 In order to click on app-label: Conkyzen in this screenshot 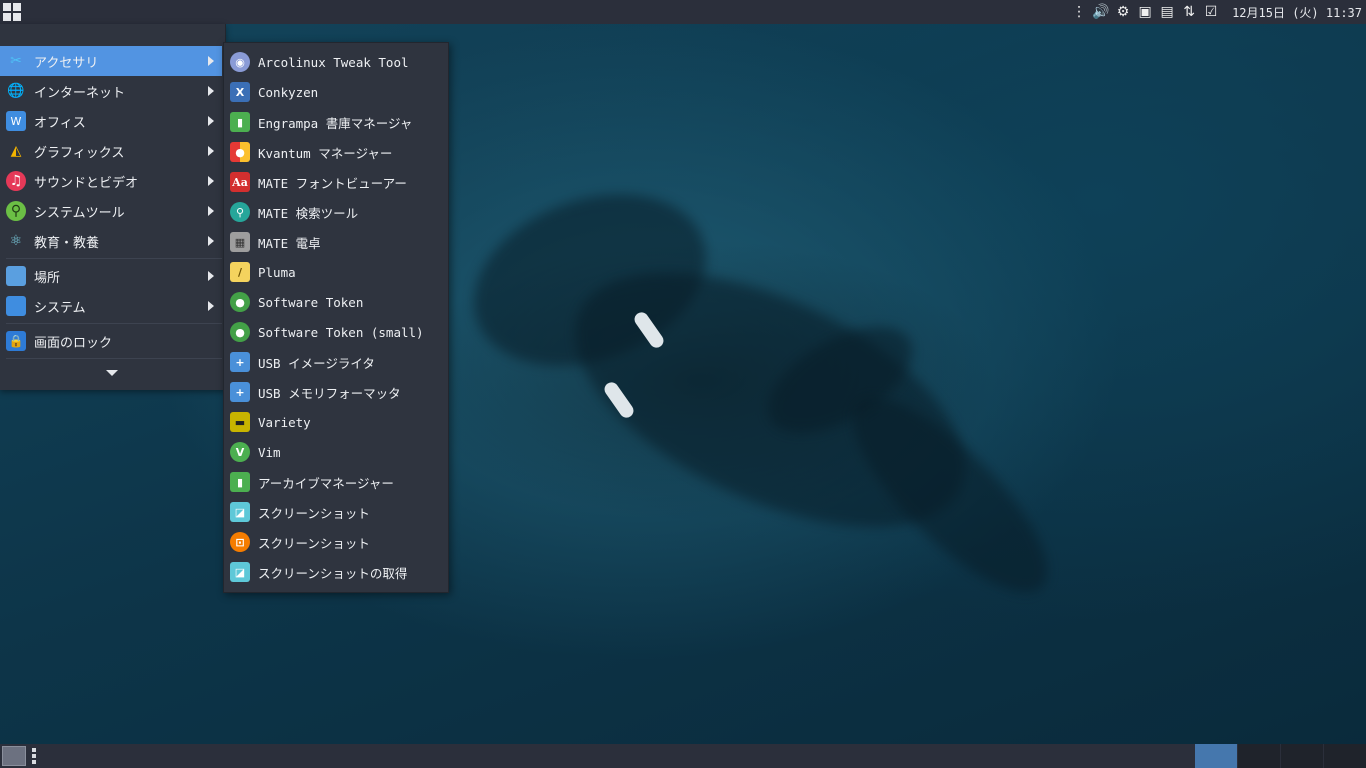, I will do `click(288, 92)`.